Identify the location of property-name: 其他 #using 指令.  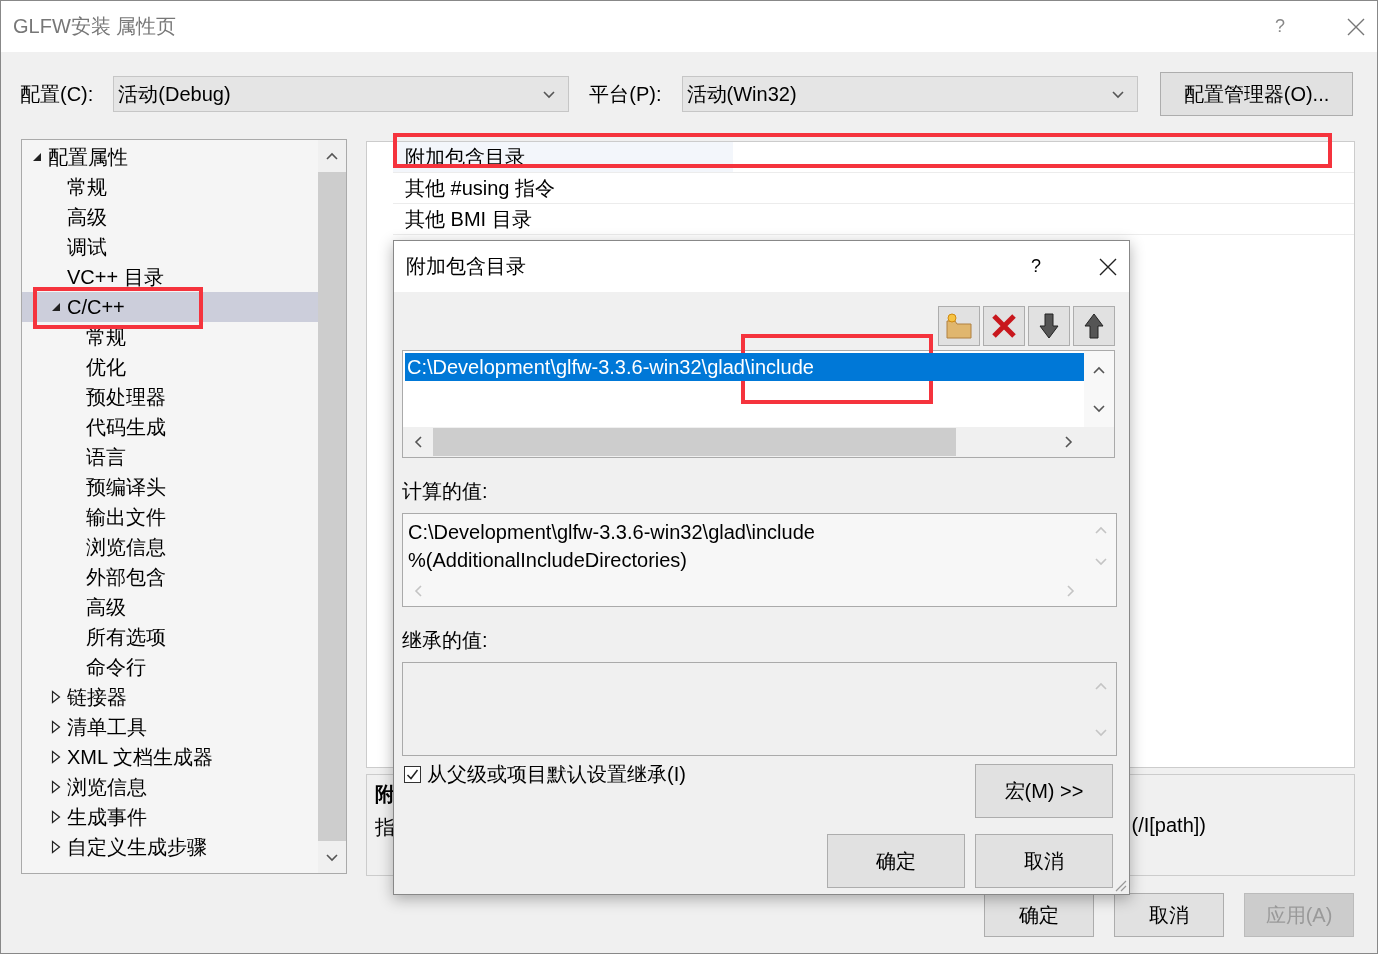
(563, 188).